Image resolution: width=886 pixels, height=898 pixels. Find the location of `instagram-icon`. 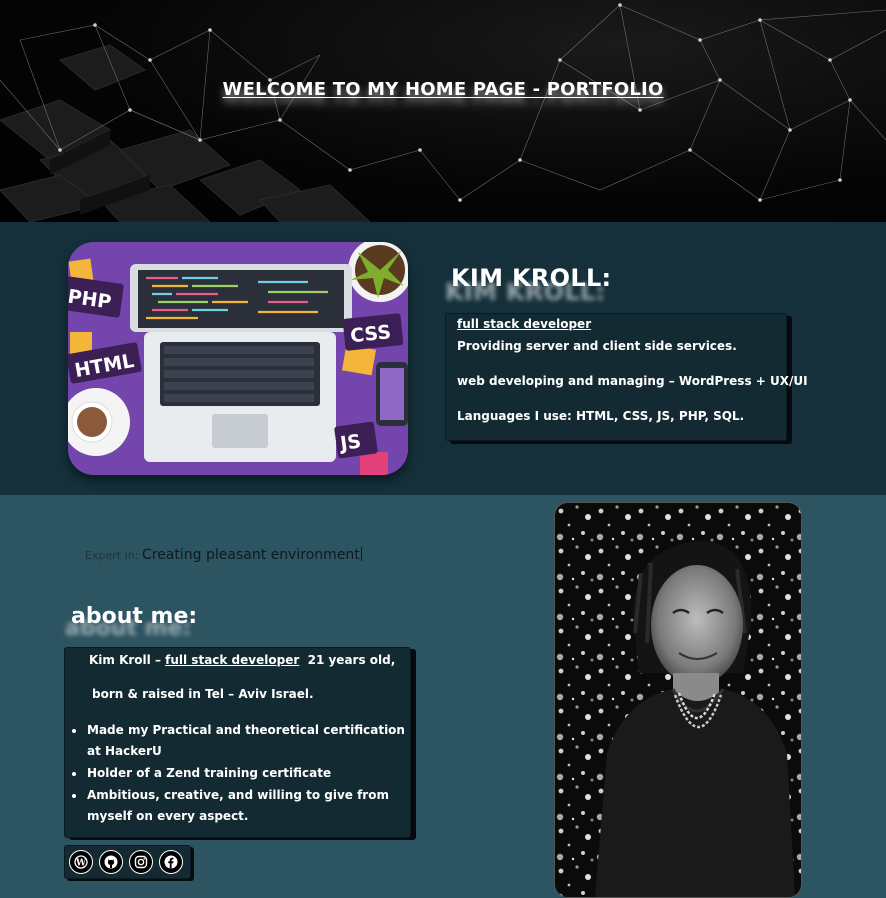

instagram-icon is located at coordinates (141, 862).